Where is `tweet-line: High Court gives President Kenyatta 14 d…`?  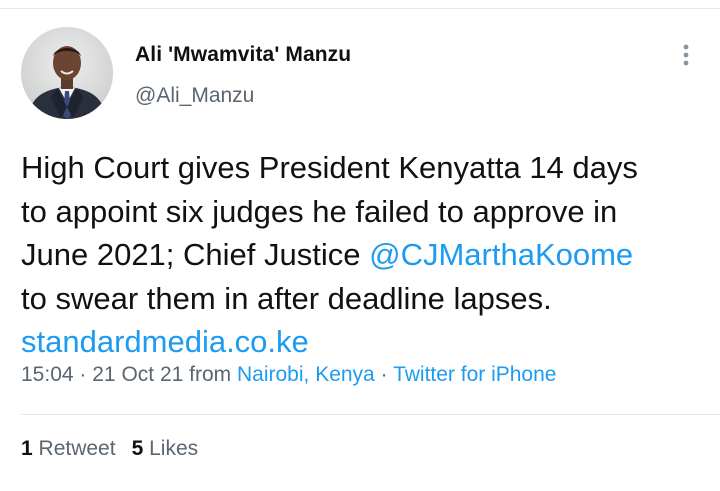 tweet-line: High Court gives President Kenyatta 14 d… is located at coordinates (329, 167).